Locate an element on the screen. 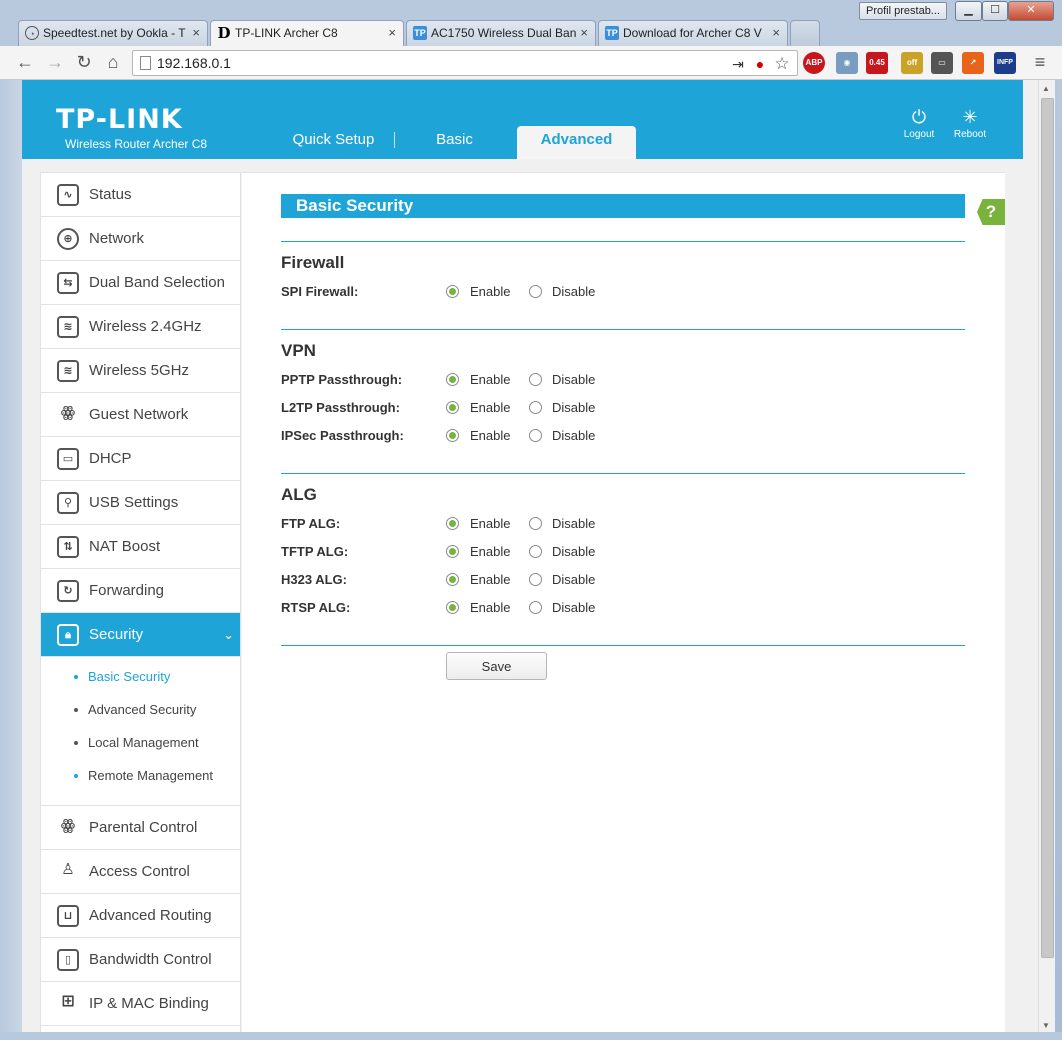  l2tp-enable-radio is located at coordinates (452, 407).